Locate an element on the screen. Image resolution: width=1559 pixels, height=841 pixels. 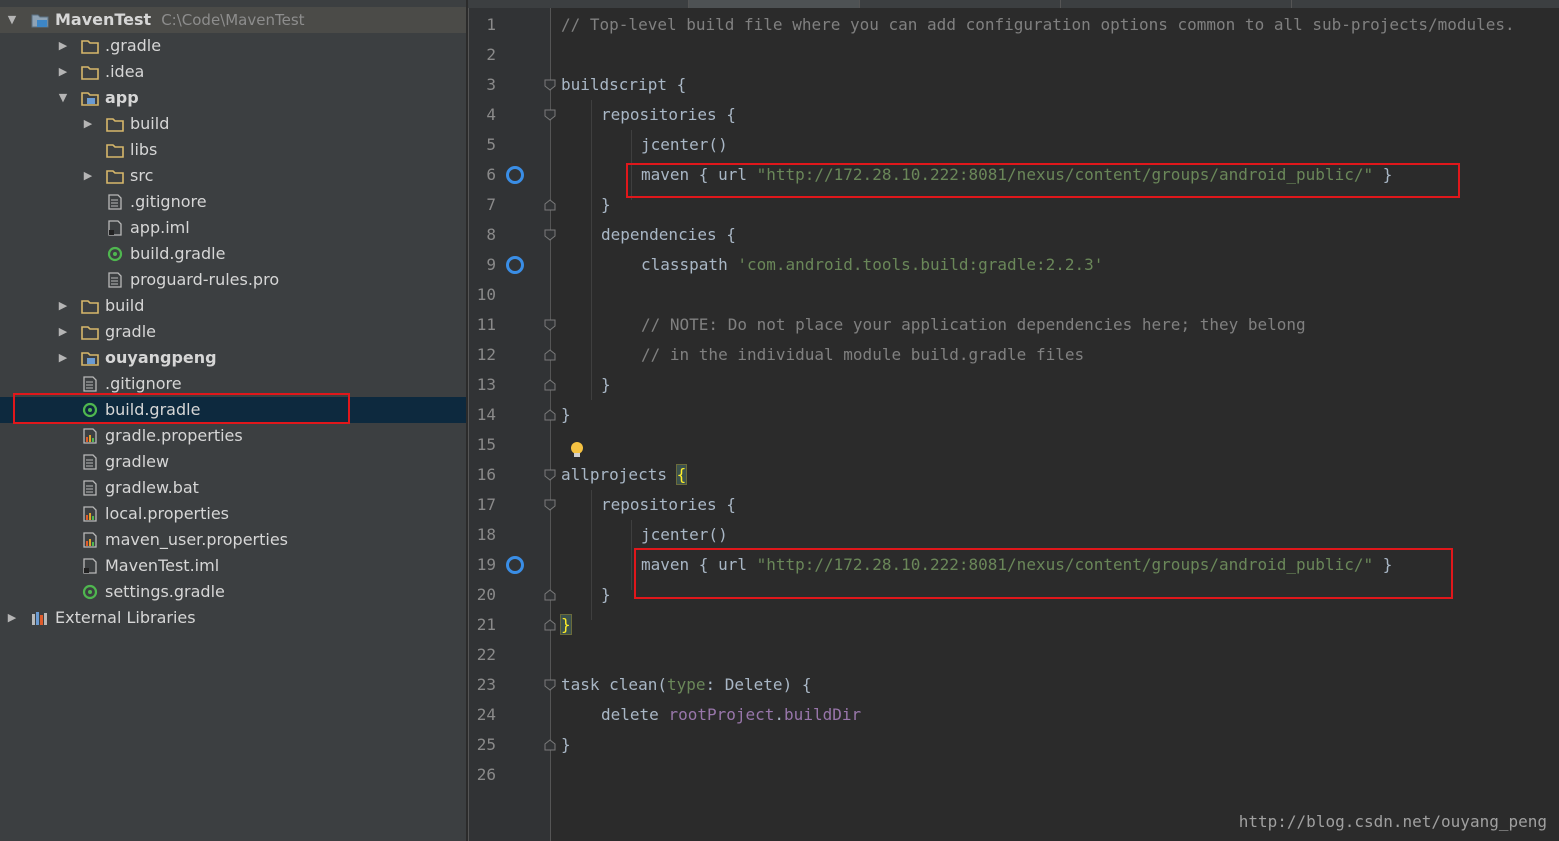
tree-item: ▶ ouyangpeng is located at coordinates (233, 358).